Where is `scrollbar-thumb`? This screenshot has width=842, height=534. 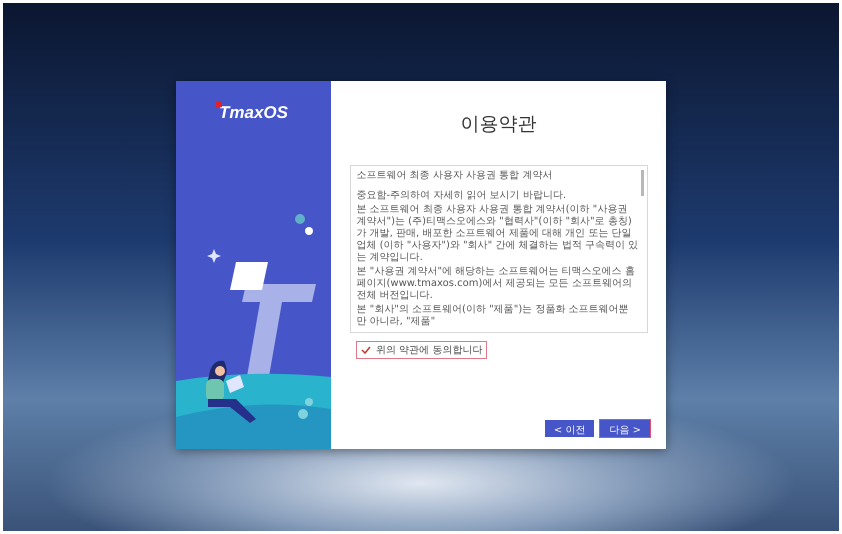 scrollbar-thumb is located at coordinates (642, 183).